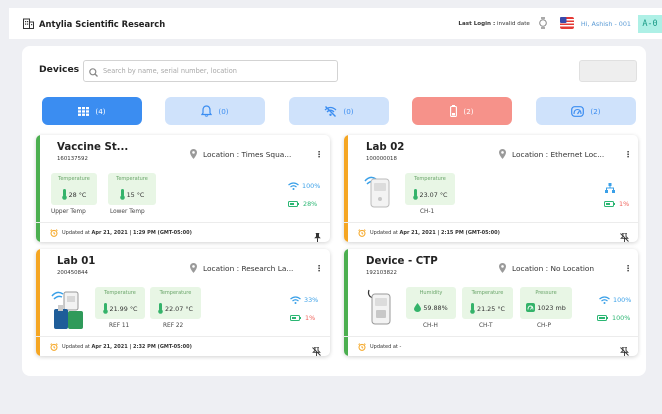  Describe the element at coordinates (586, 111) in the screenshot. I see `filter-threshold-button: (2)` at that location.